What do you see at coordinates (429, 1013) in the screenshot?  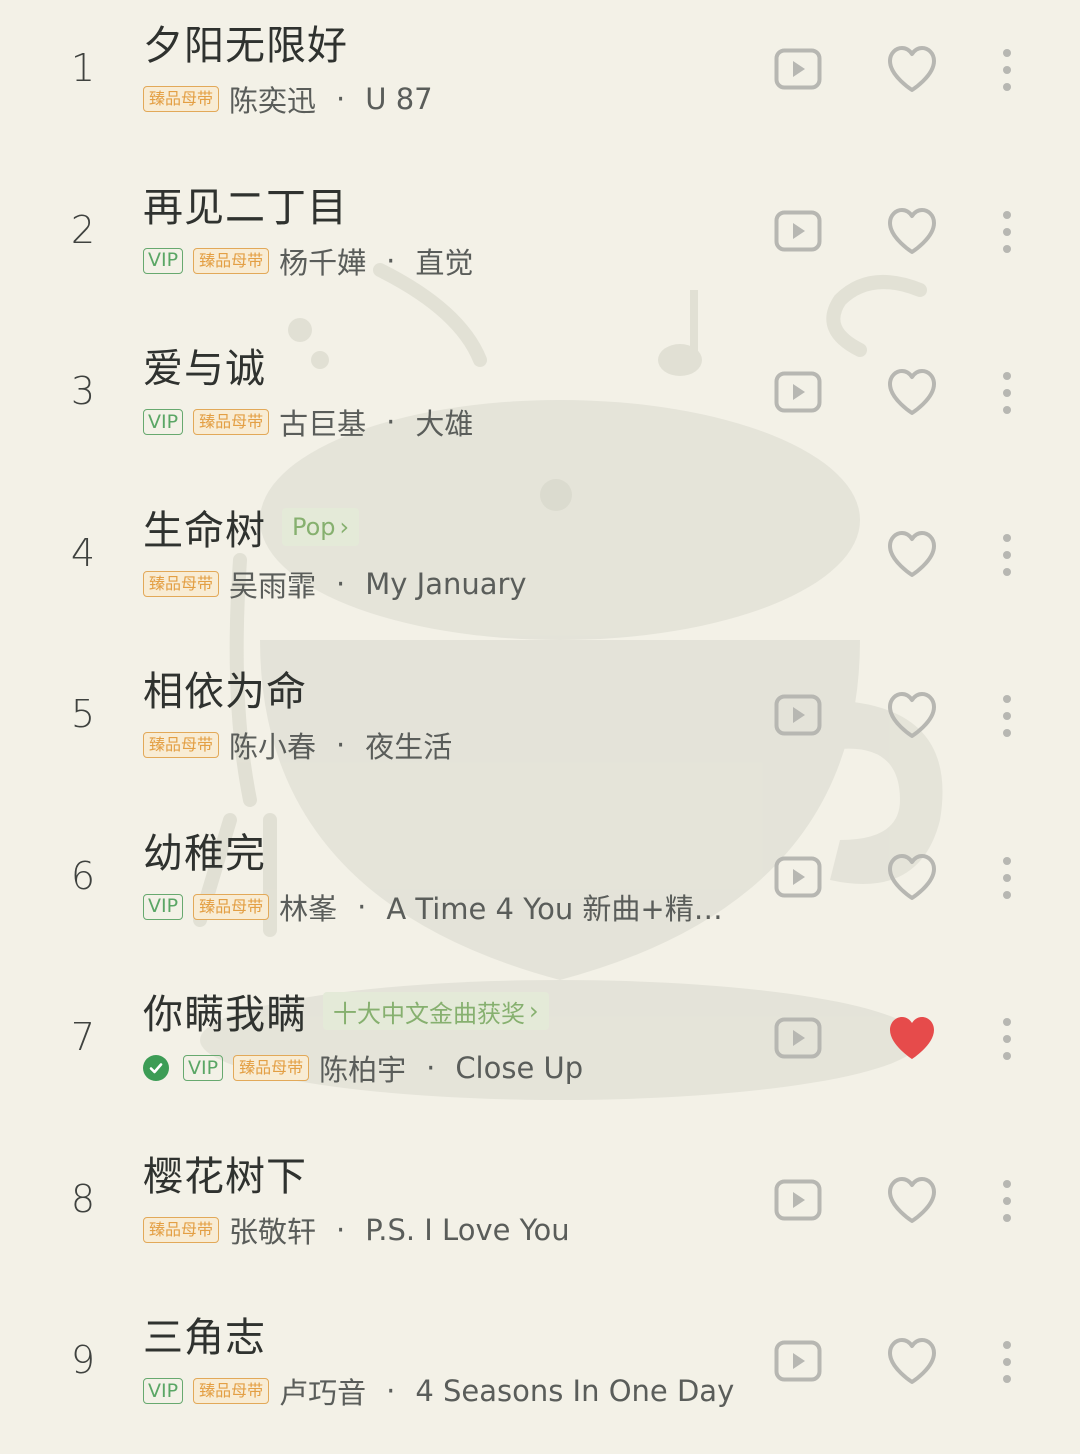 I see `song-tag-label: 十大中文金曲获奖` at bounding box center [429, 1013].